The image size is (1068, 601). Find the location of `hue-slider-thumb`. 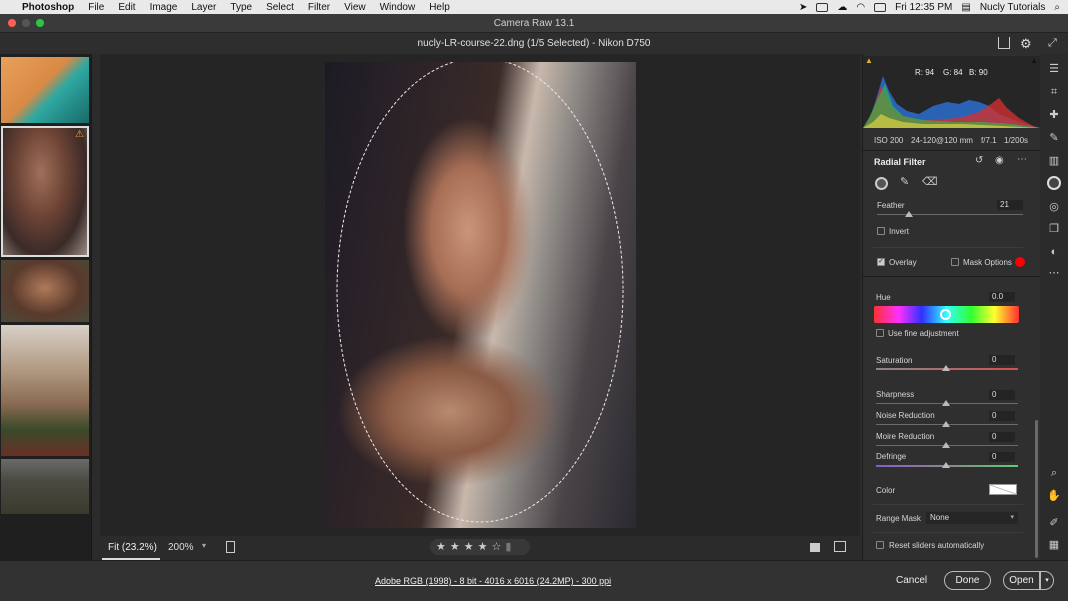

hue-slider-thumb is located at coordinates (945, 314).